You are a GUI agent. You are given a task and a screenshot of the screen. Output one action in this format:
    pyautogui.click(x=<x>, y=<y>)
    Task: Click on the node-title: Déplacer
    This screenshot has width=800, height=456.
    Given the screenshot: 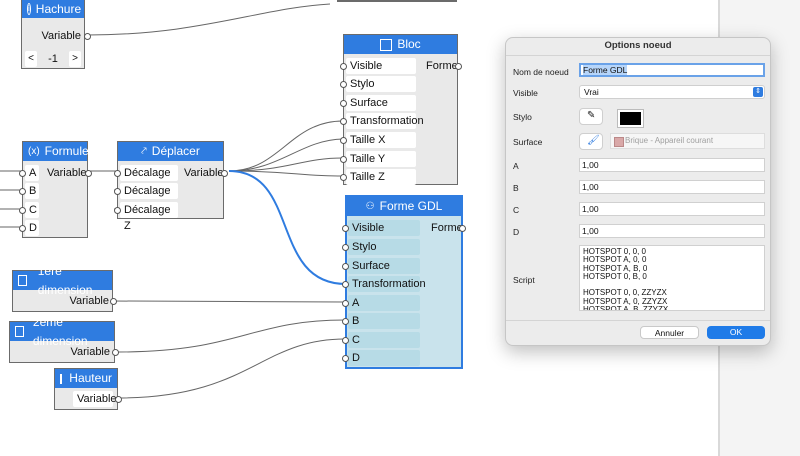 What is the action you would take?
    pyautogui.click(x=175, y=151)
    